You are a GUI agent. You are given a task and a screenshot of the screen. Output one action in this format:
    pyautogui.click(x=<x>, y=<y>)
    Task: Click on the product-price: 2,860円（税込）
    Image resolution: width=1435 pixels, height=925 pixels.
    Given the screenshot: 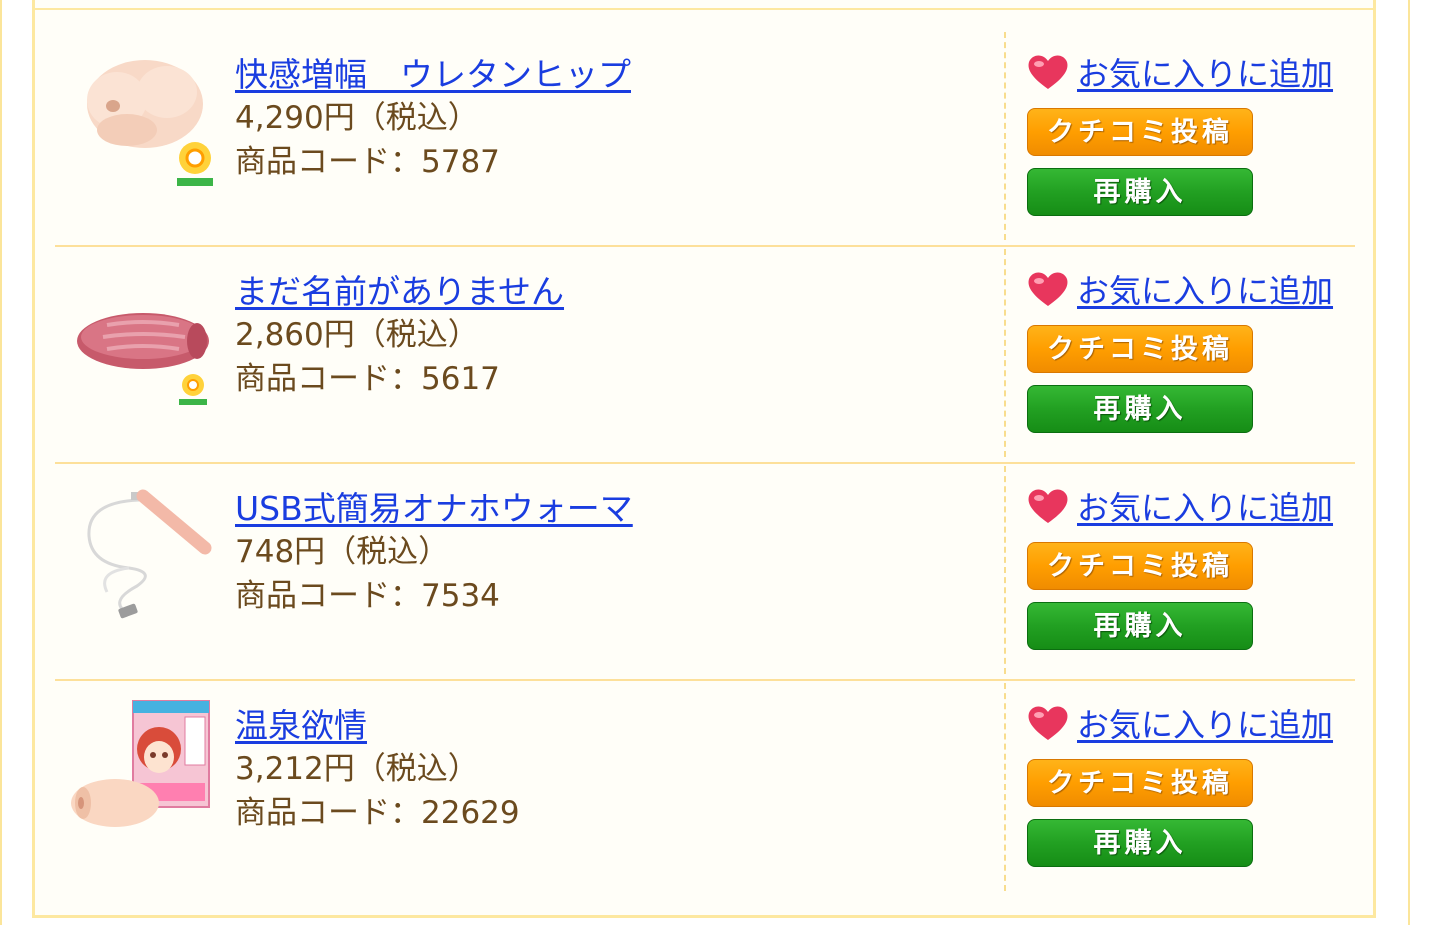 What is the action you would take?
    pyautogui.click(x=357, y=335)
    